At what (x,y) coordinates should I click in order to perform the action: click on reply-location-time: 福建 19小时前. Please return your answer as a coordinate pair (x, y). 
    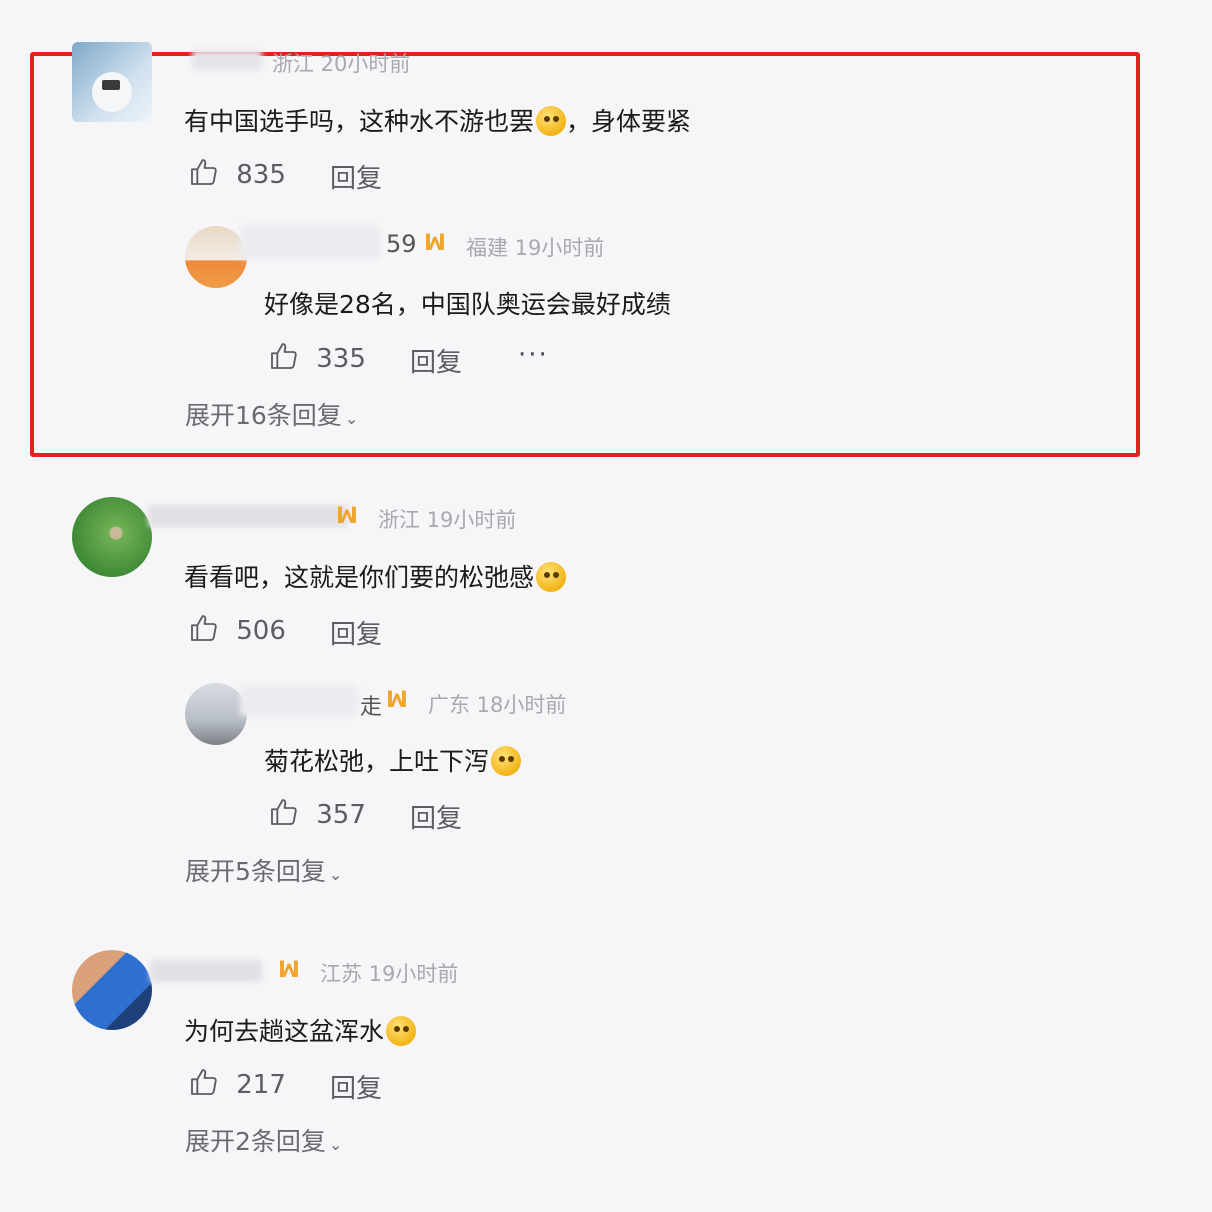
    Looking at the image, I should click on (535, 248).